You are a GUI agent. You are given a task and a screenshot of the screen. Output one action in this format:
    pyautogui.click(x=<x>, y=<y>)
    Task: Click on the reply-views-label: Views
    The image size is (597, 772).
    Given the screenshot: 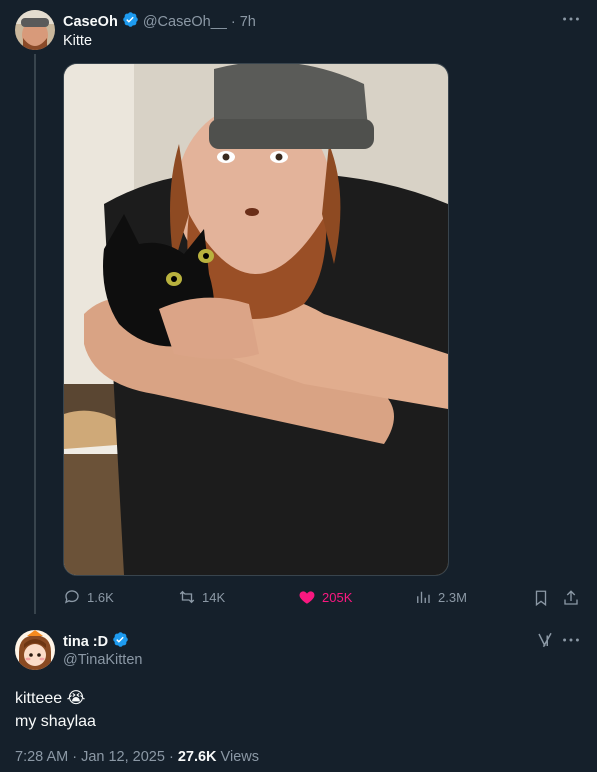 What is the action you would take?
    pyautogui.click(x=237, y=757)
    